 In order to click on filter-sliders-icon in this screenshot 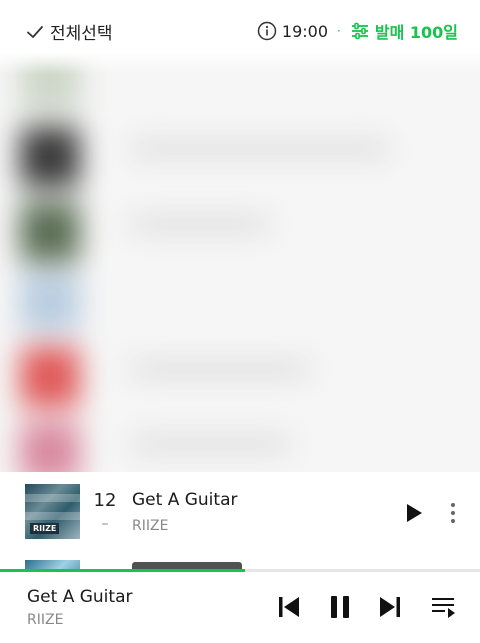, I will do `click(360, 31)`.